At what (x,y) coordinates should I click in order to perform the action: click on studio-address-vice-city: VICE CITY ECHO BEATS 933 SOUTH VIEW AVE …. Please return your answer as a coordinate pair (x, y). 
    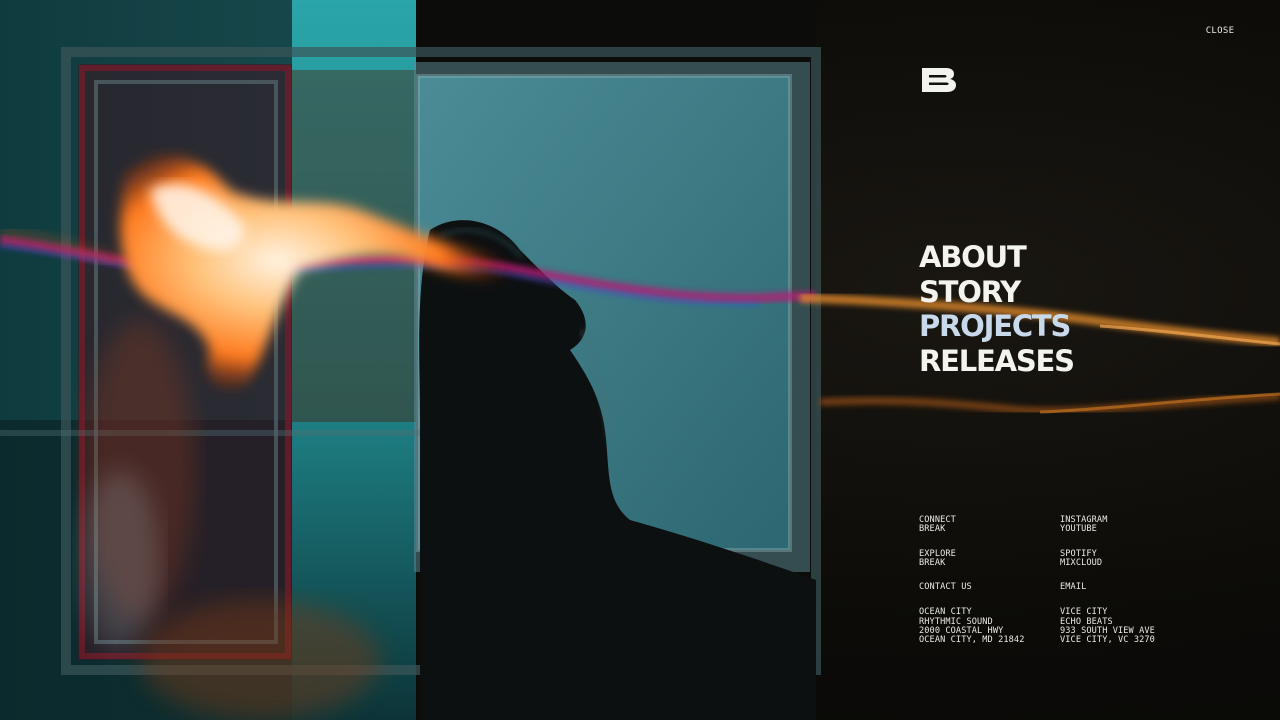
    Looking at the image, I should click on (1129, 626).